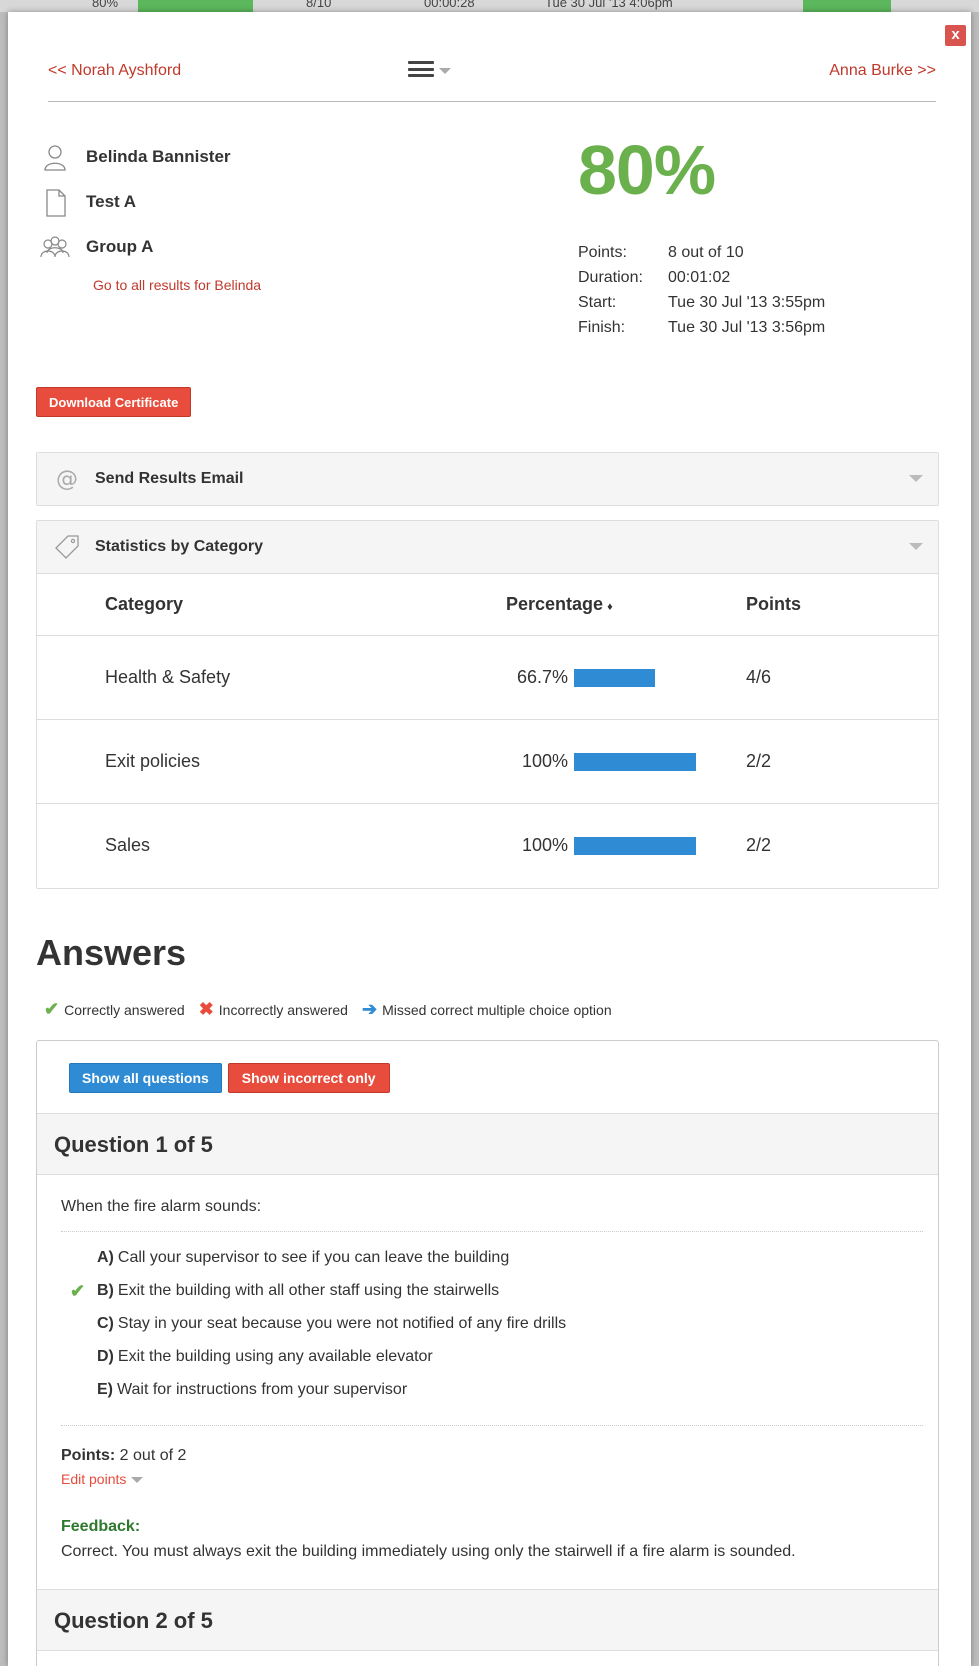 The image size is (979, 1666). Describe the element at coordinates (105, 1323) in the screenshot. I see `option-letter: C)` at that location.